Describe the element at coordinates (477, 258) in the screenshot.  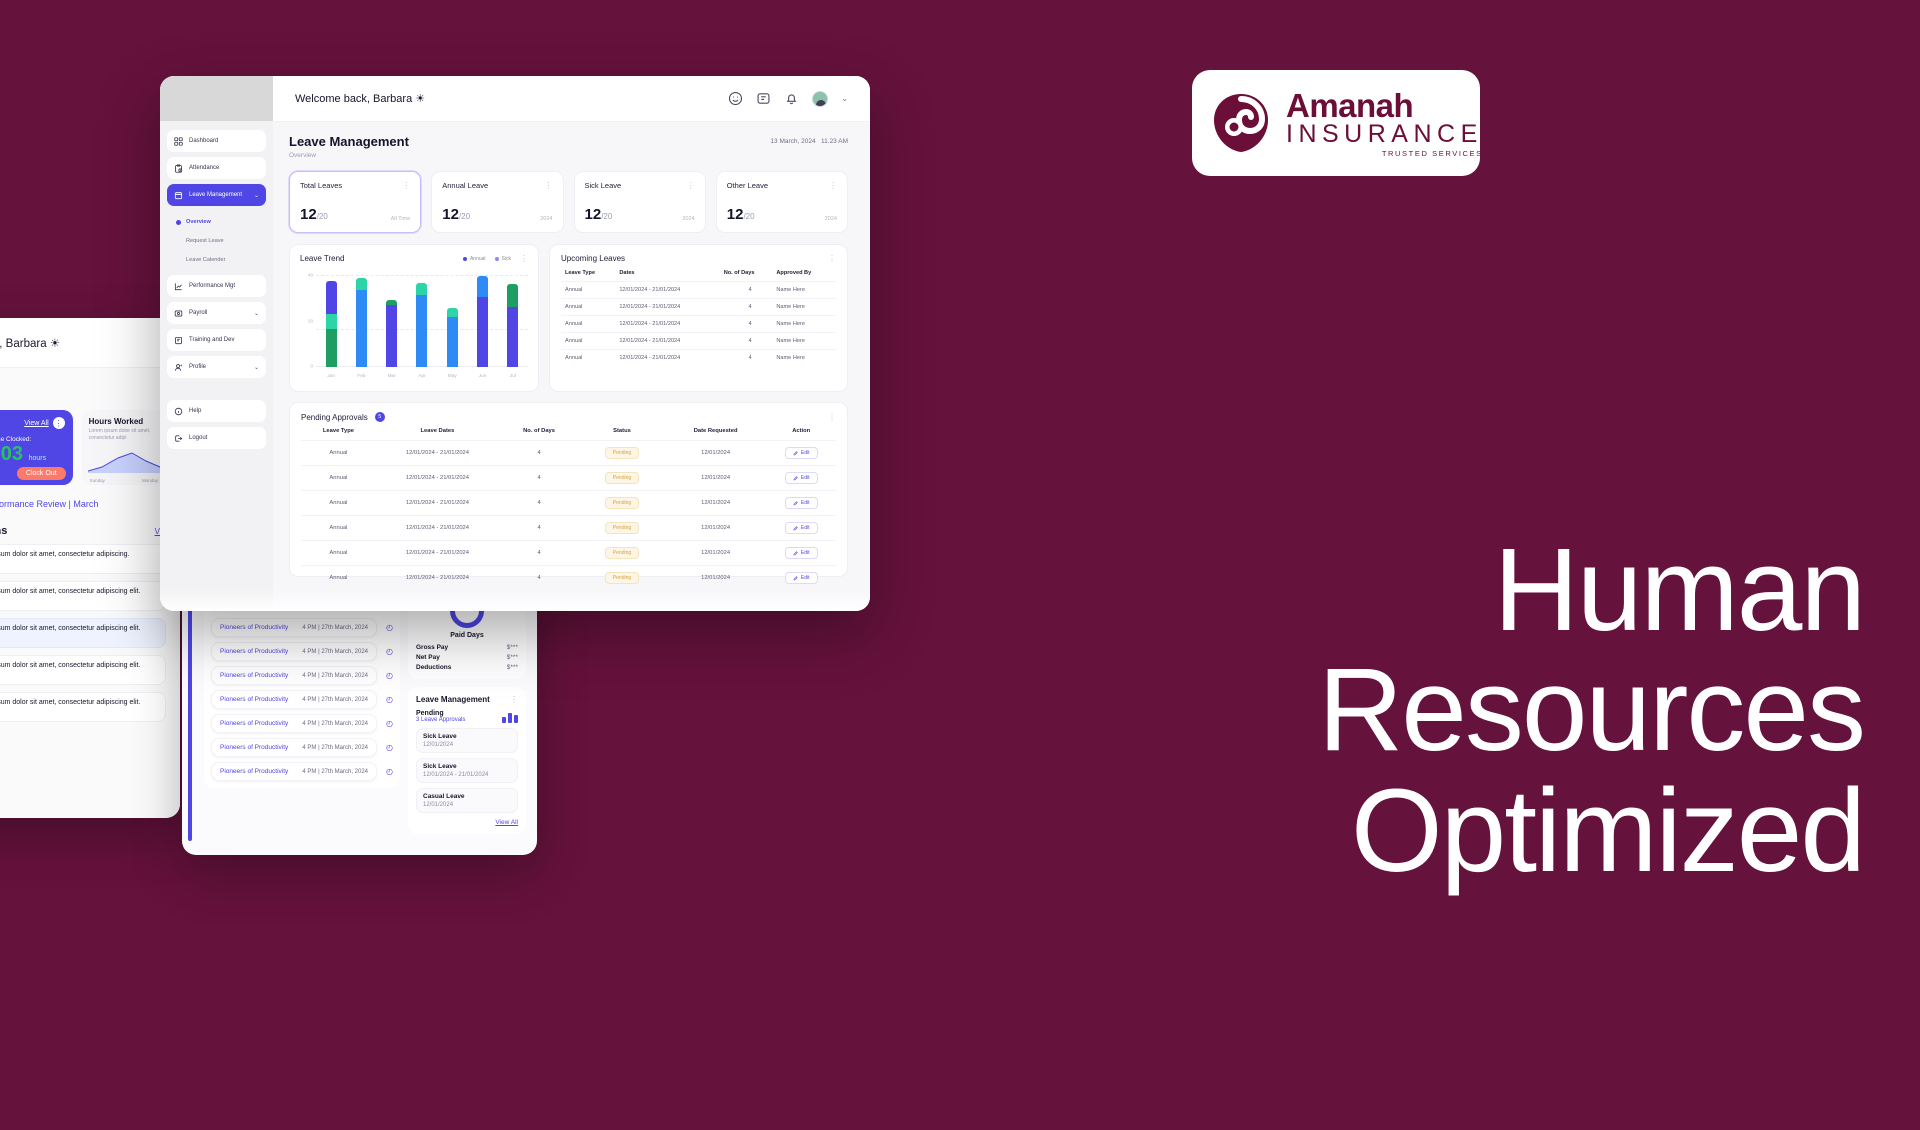
I see `legend-label: Annual` at that location.